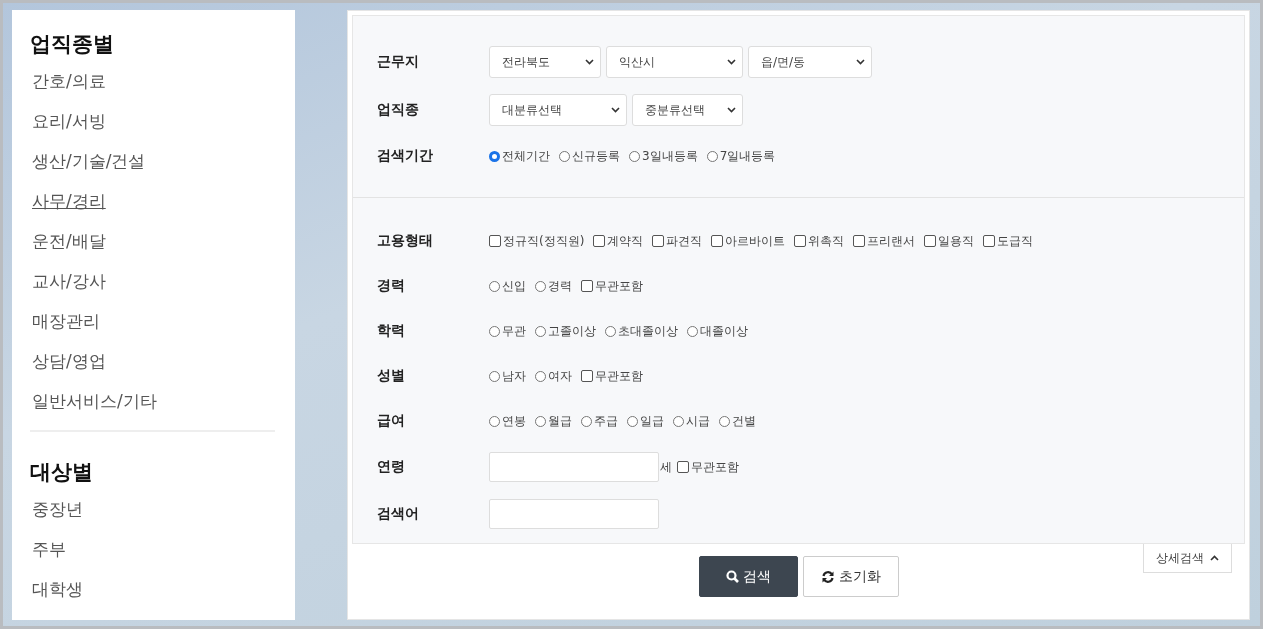 This screenshot has height=629, width=1263. I want to click on sidebar-link: 사무/경리, so click(69, 201).